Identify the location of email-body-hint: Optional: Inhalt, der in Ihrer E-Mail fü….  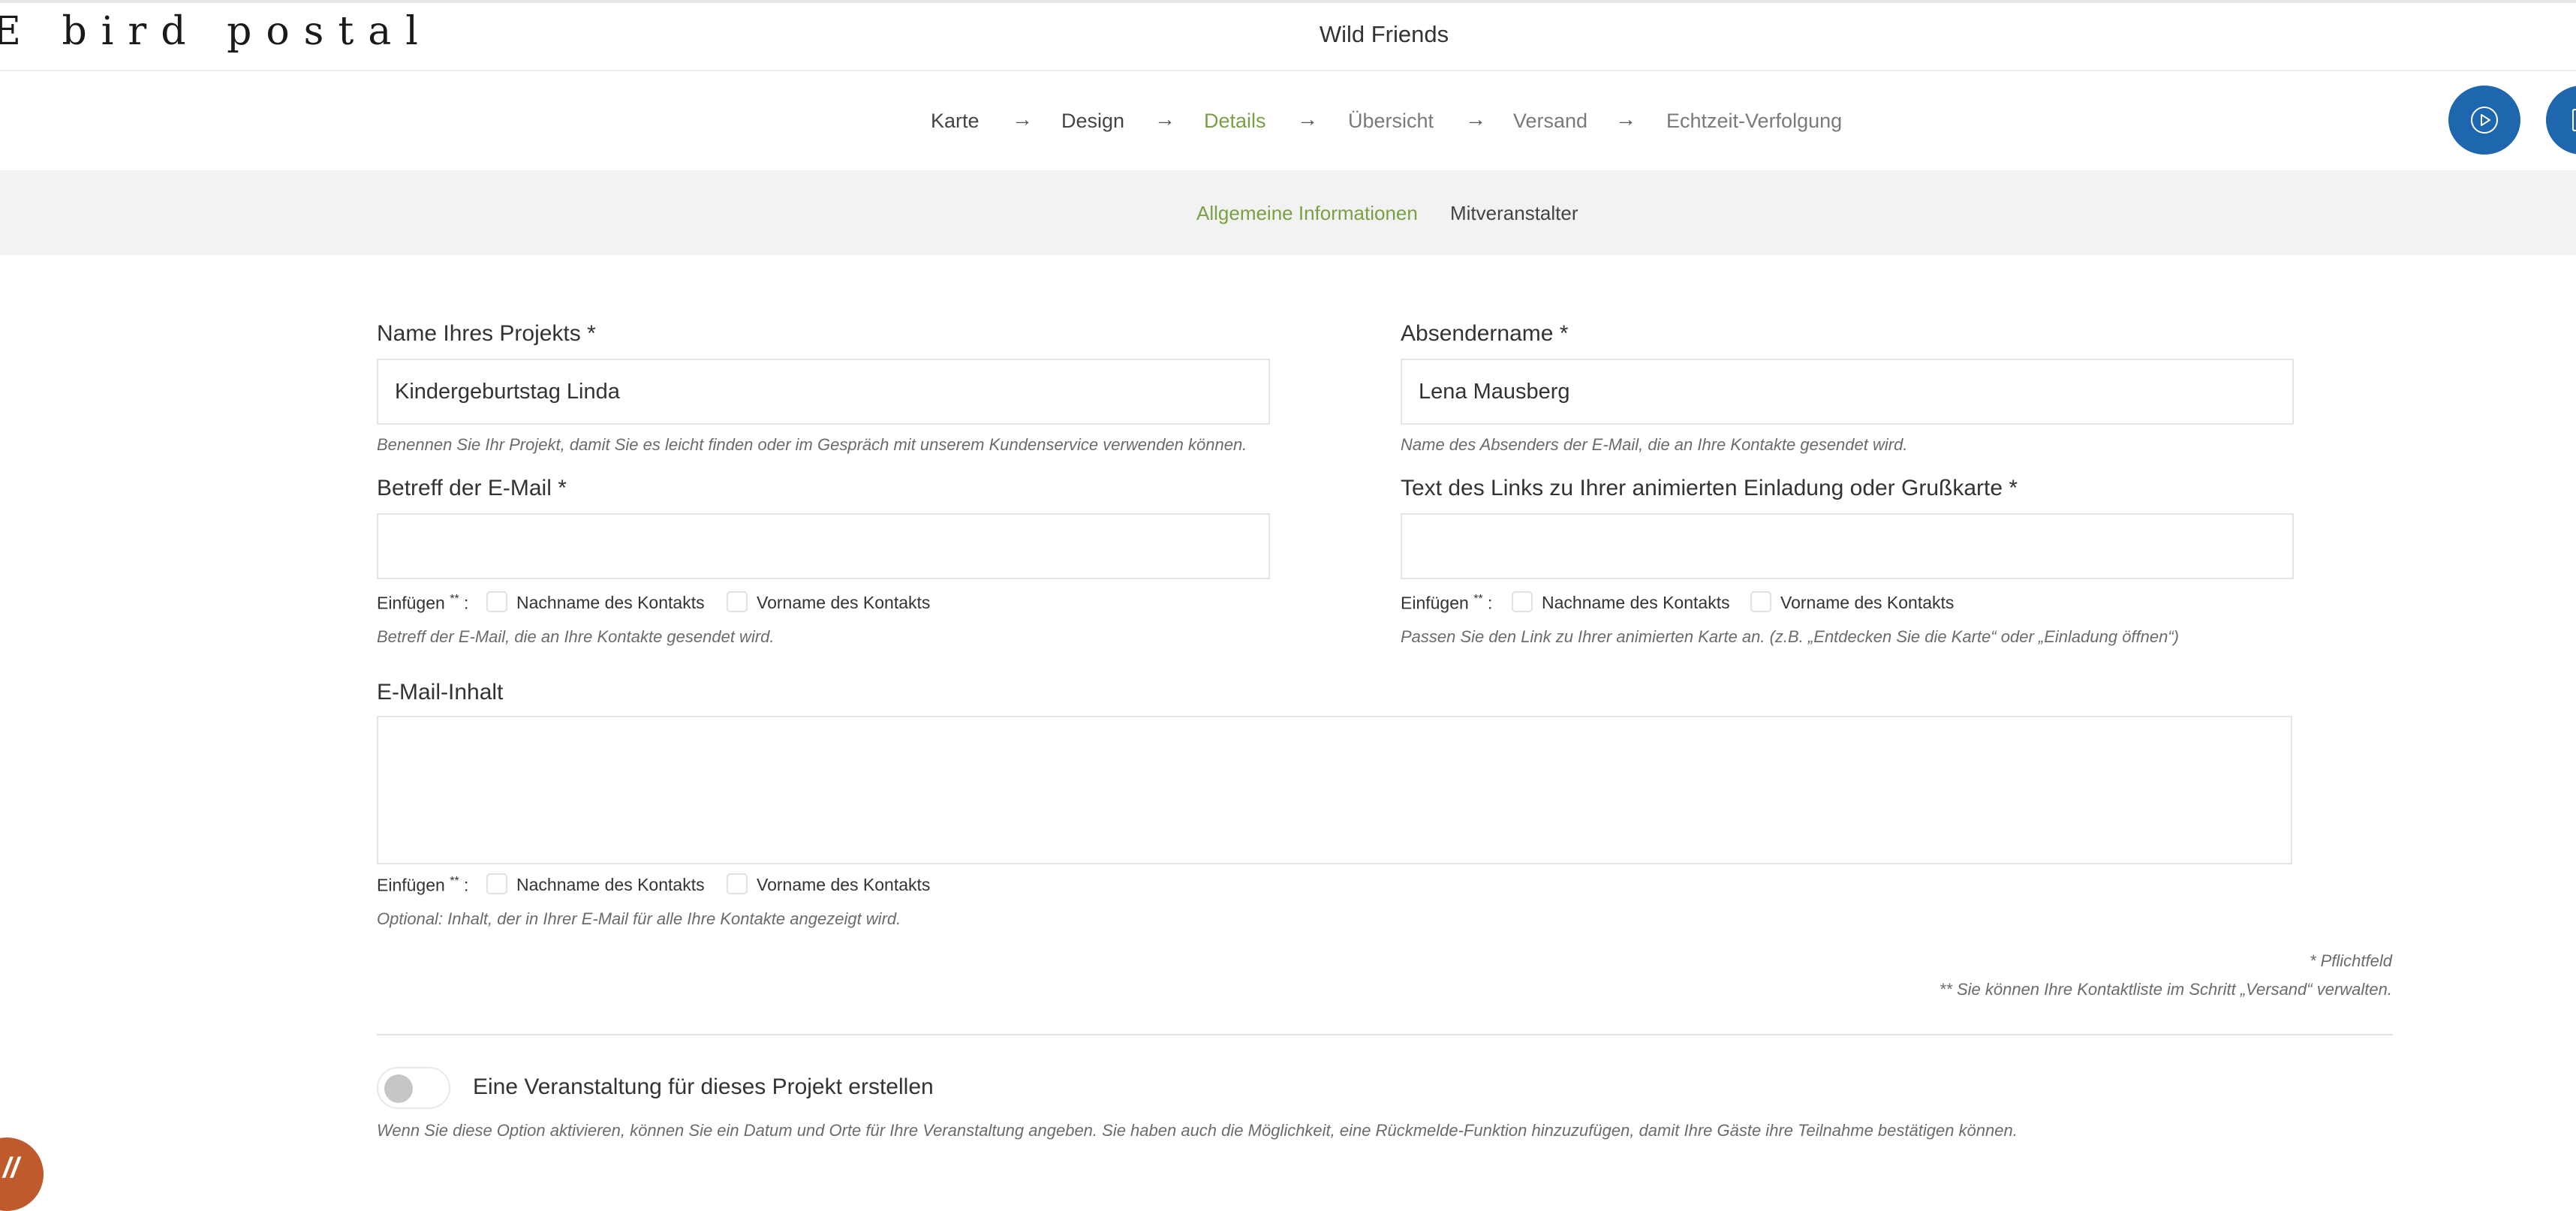
(639, 918).